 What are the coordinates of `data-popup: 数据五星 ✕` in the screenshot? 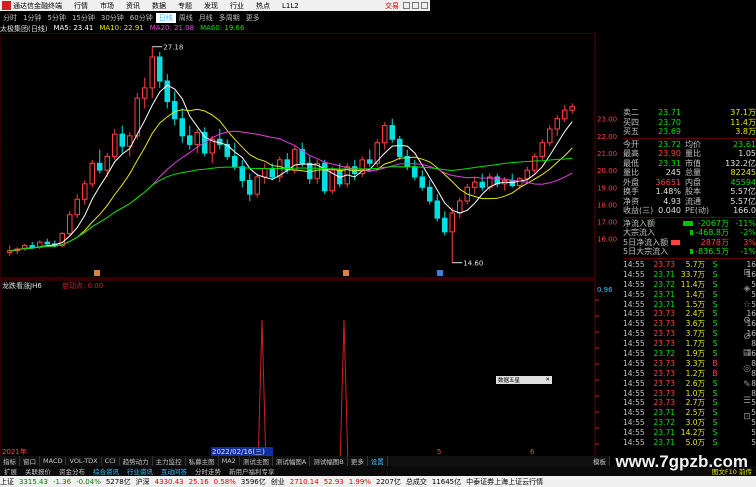 It's located at (524, 380).